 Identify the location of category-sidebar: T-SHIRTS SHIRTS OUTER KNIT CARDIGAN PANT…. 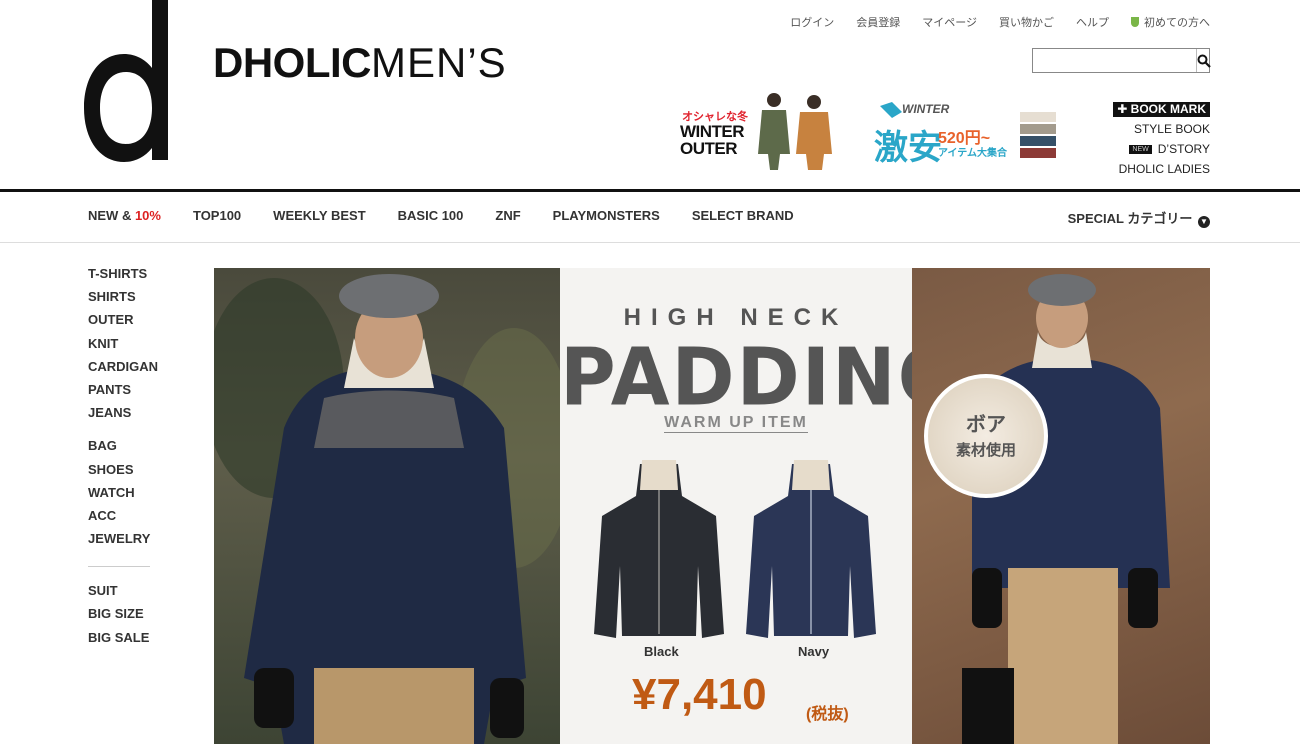
(123, 459).